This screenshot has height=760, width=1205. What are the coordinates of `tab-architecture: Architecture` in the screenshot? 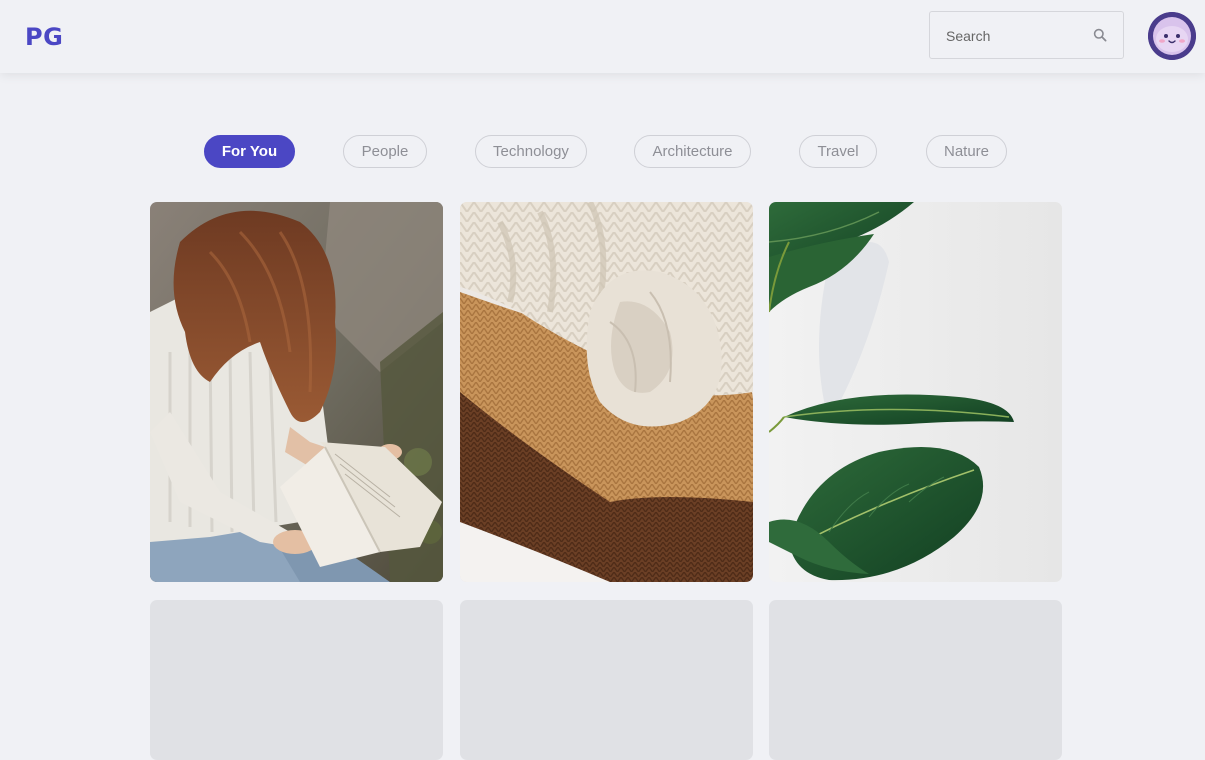 It's located at (692, 151).